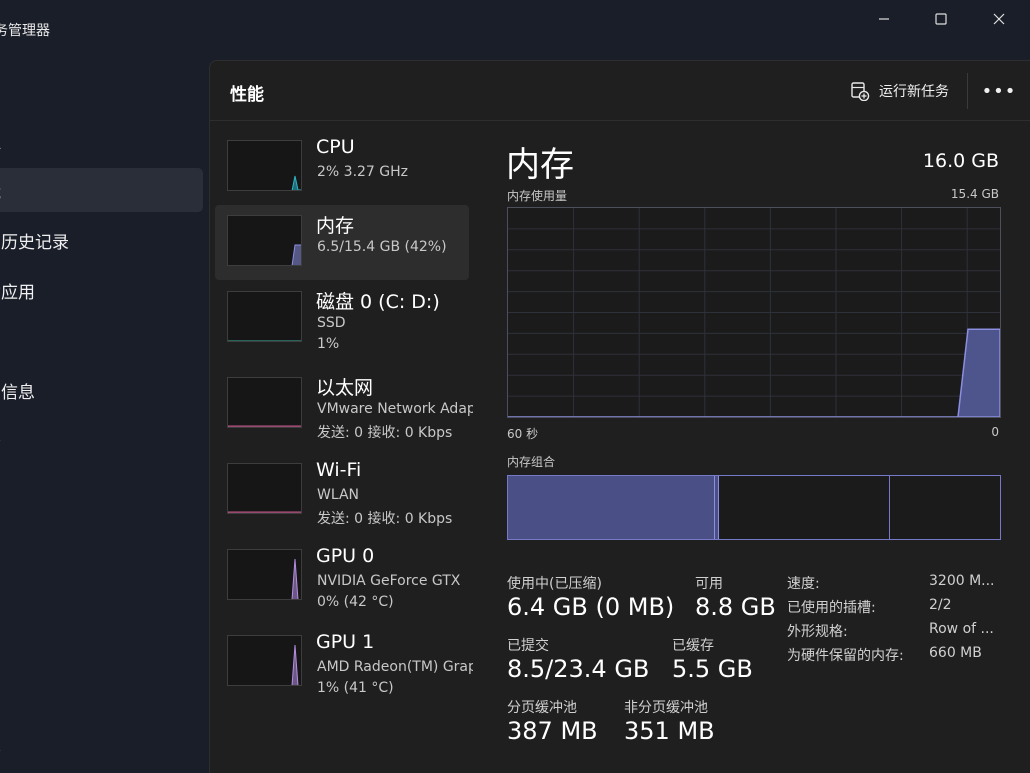 The width and height of the screenshot is (1030, 773). I want to click on minimize-icon, so click(884, 19).